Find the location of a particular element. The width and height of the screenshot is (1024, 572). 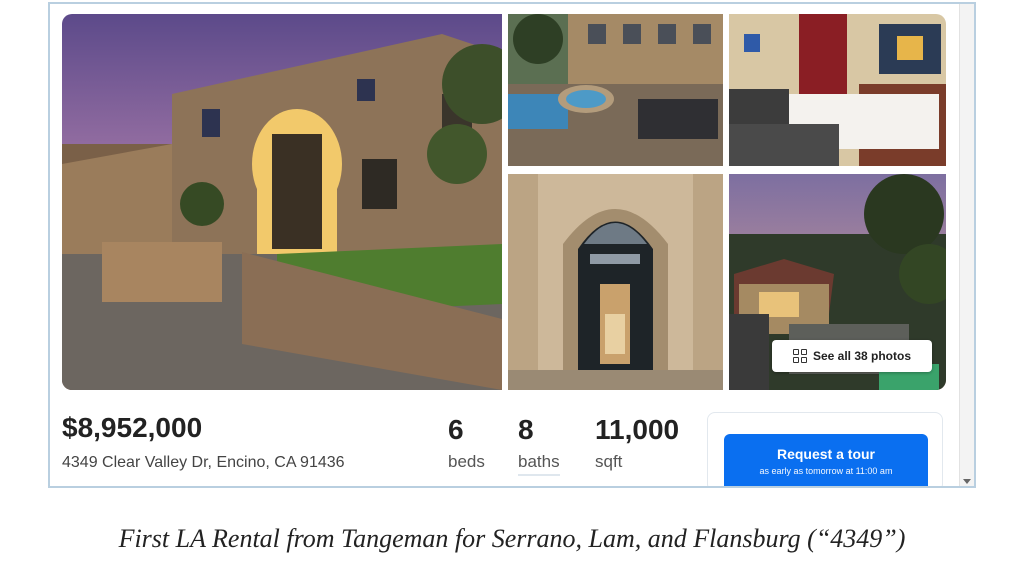

sqft-value: 11,000 is located at coordinates (637, 429).